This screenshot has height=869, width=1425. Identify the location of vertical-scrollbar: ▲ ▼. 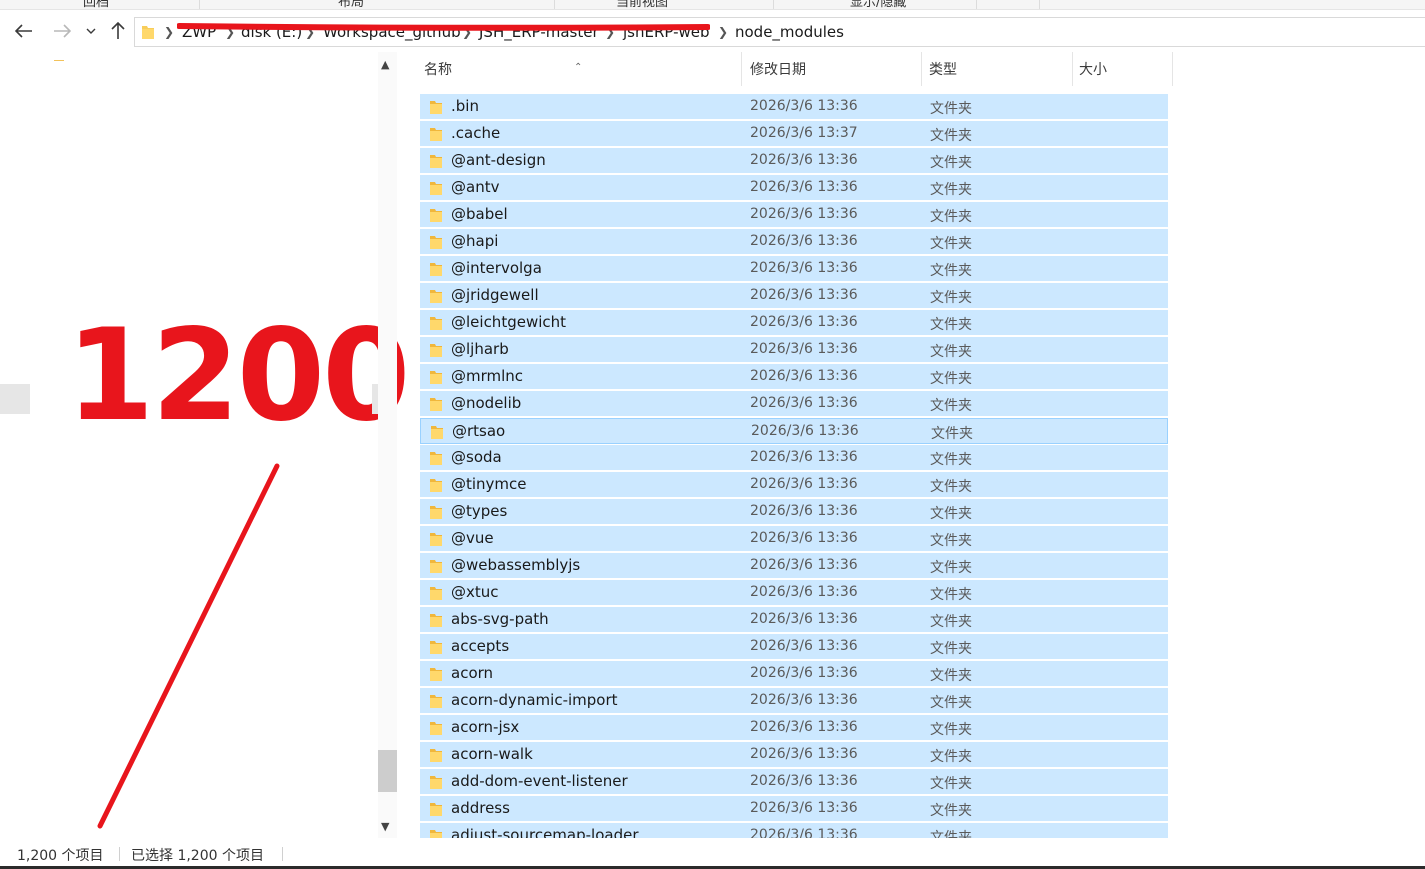
(387, 445).